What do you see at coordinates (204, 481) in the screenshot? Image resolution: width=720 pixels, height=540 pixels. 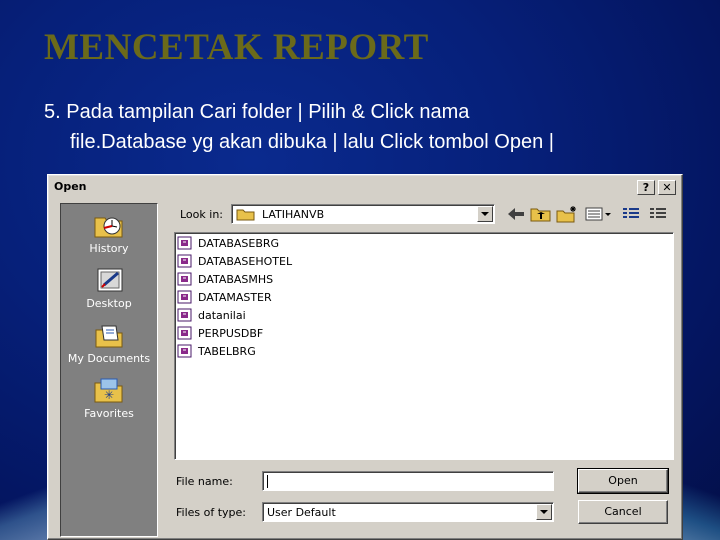 I see `file-name-label: File name:` at bounding box center [204, 481].